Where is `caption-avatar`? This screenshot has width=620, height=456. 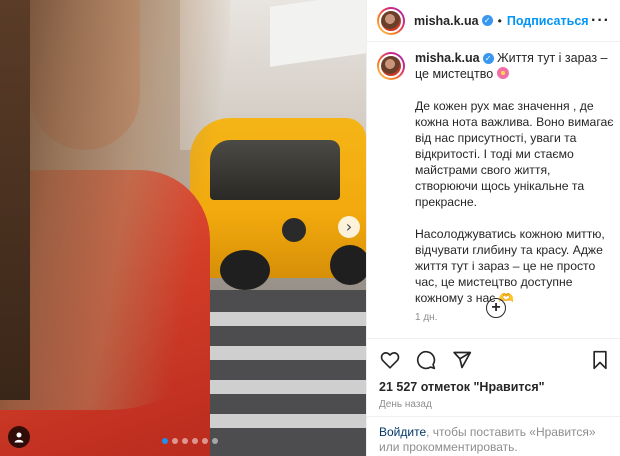
caption-avatar is located at coordinates (391, 66).